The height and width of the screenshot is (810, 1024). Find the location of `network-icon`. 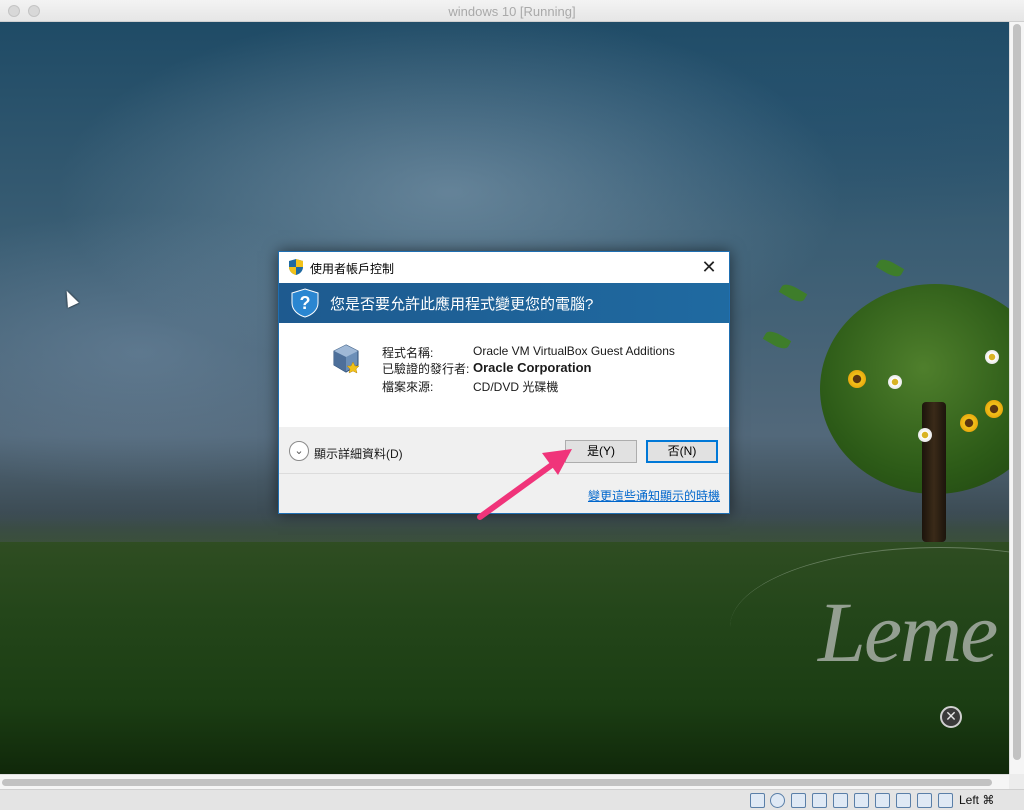

network-icon is located at coordinates (798, 800).